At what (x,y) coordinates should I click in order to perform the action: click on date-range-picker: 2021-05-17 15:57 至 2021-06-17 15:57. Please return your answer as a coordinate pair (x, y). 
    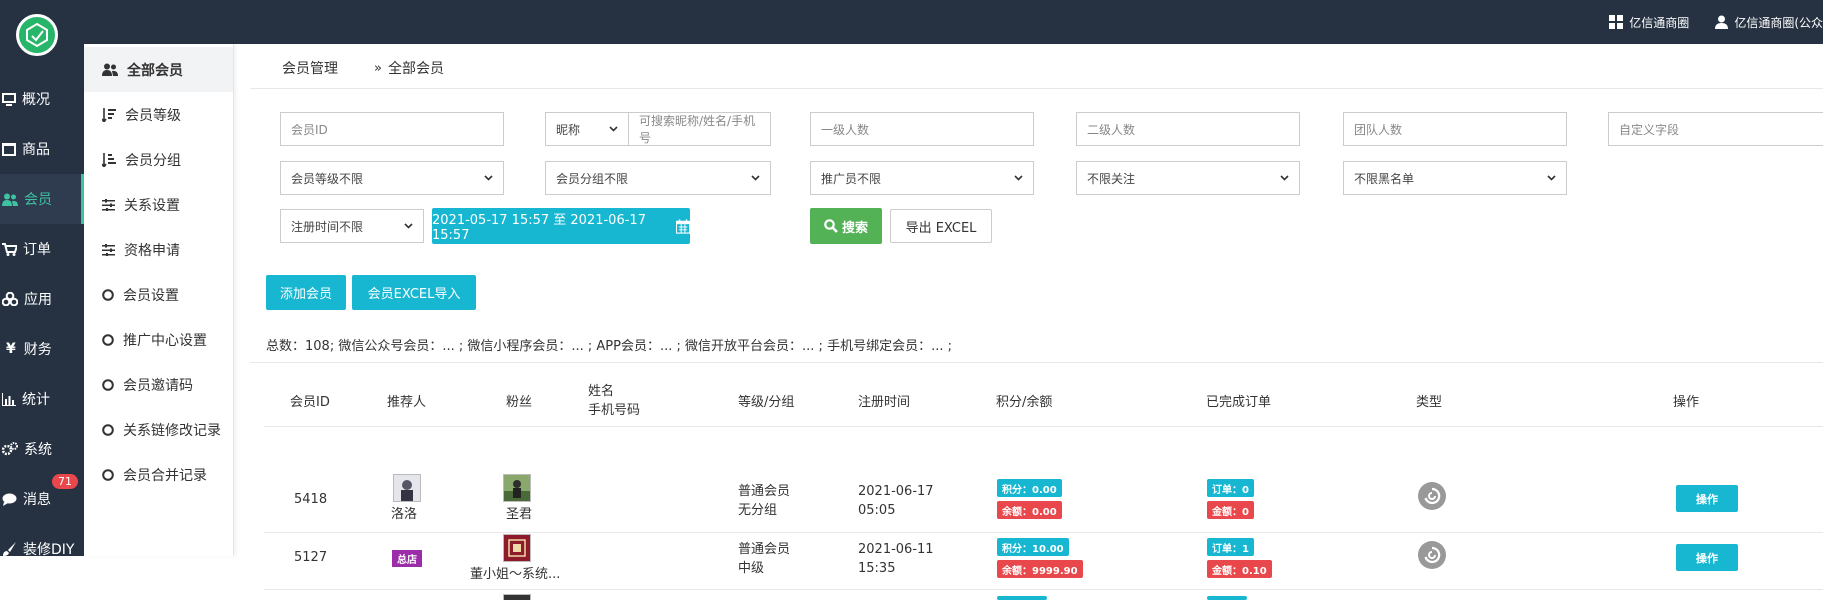
    Looking at the image, I should click on (561, 226).